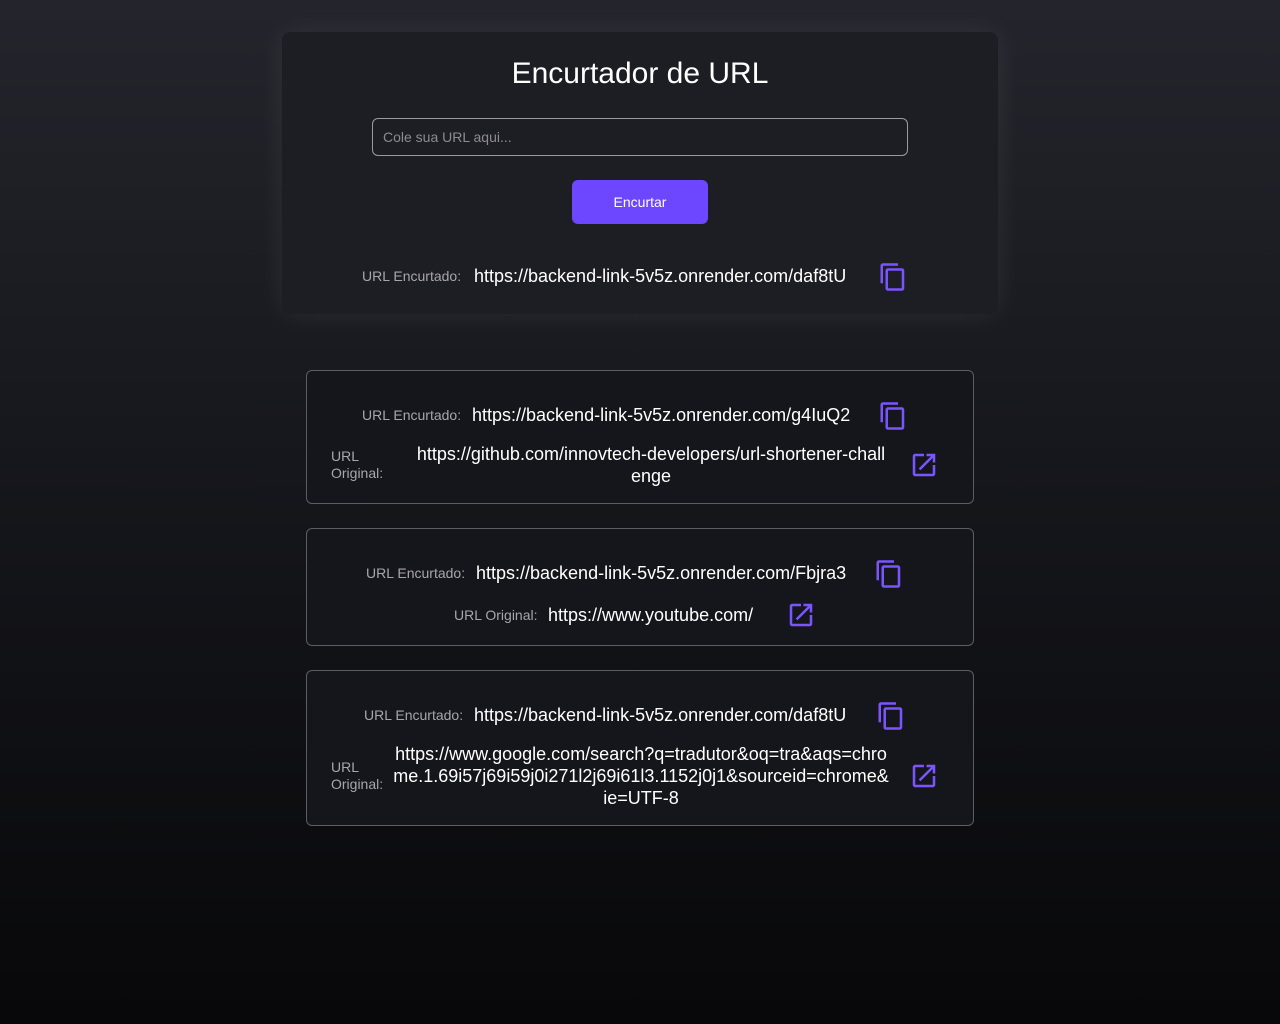  What do you see at coordinates (640, 73) in the screenshot?
I see `page-title: Encurtador de URL` at bounding box center [640, 73].